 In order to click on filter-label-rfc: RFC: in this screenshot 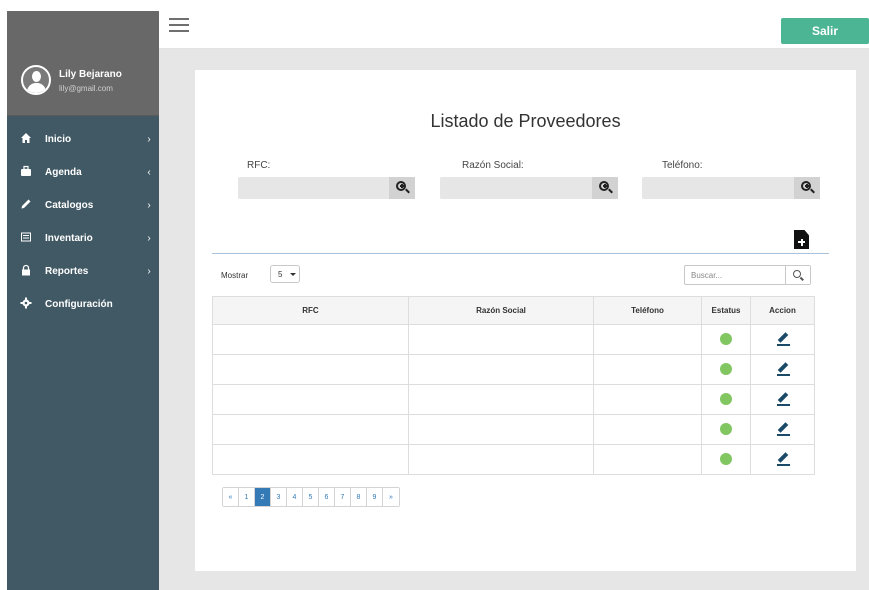, I will do `click(259, 165)`.